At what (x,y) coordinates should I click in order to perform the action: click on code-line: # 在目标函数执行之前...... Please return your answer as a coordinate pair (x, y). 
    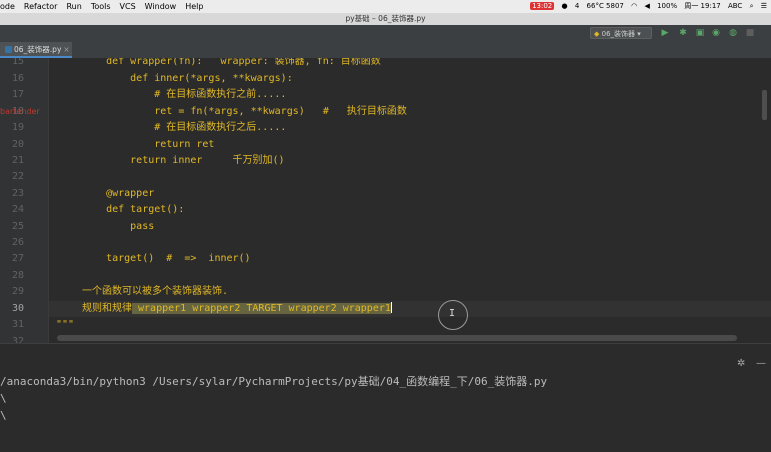
    Looking at the image, I should click on (184, 94).